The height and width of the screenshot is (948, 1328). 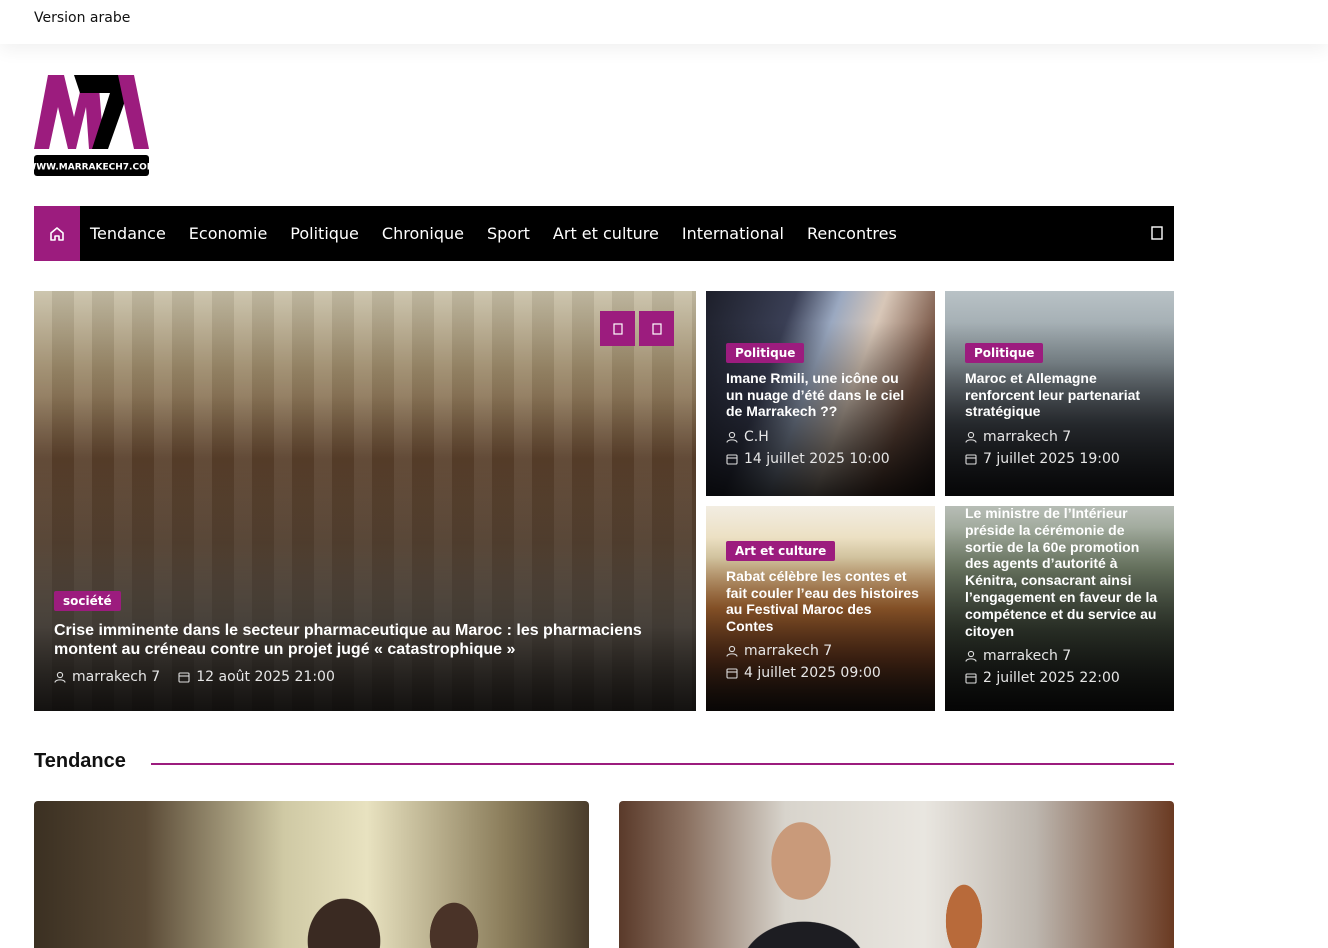 What do you see at coordinates (423, 233) in the screenshot?
I see `nav-item-chronique: Chronique` at bounding box center [423, 233].